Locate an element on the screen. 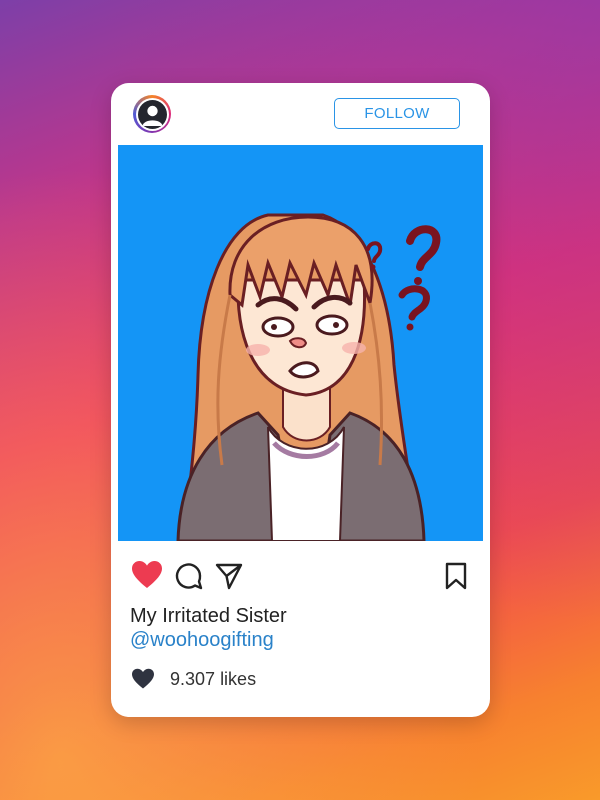 This screenshot has width=600, height=800. post-caption: My Irritated Sister is located at coordinates (208, 616).